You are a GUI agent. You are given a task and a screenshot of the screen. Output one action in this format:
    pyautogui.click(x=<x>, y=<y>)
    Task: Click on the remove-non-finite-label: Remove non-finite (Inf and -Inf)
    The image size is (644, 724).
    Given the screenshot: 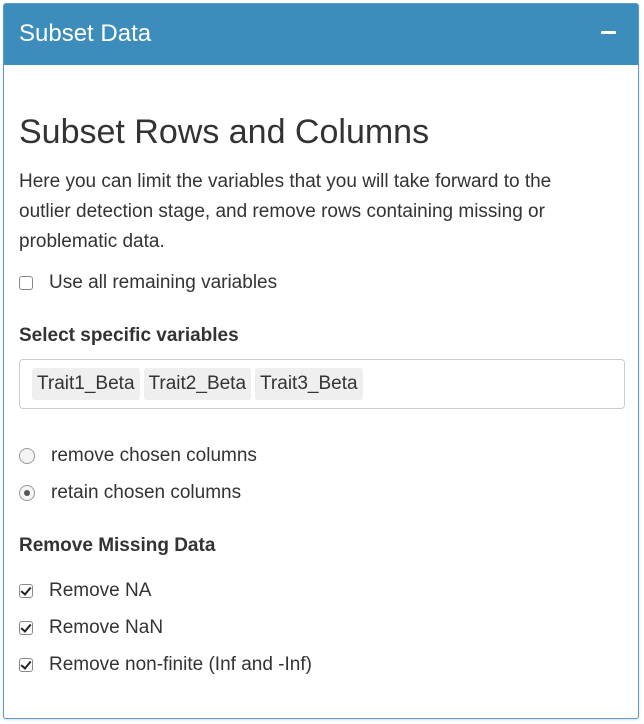 What is the action you would take?
    pyautogui.click(x=180, y=665)
    